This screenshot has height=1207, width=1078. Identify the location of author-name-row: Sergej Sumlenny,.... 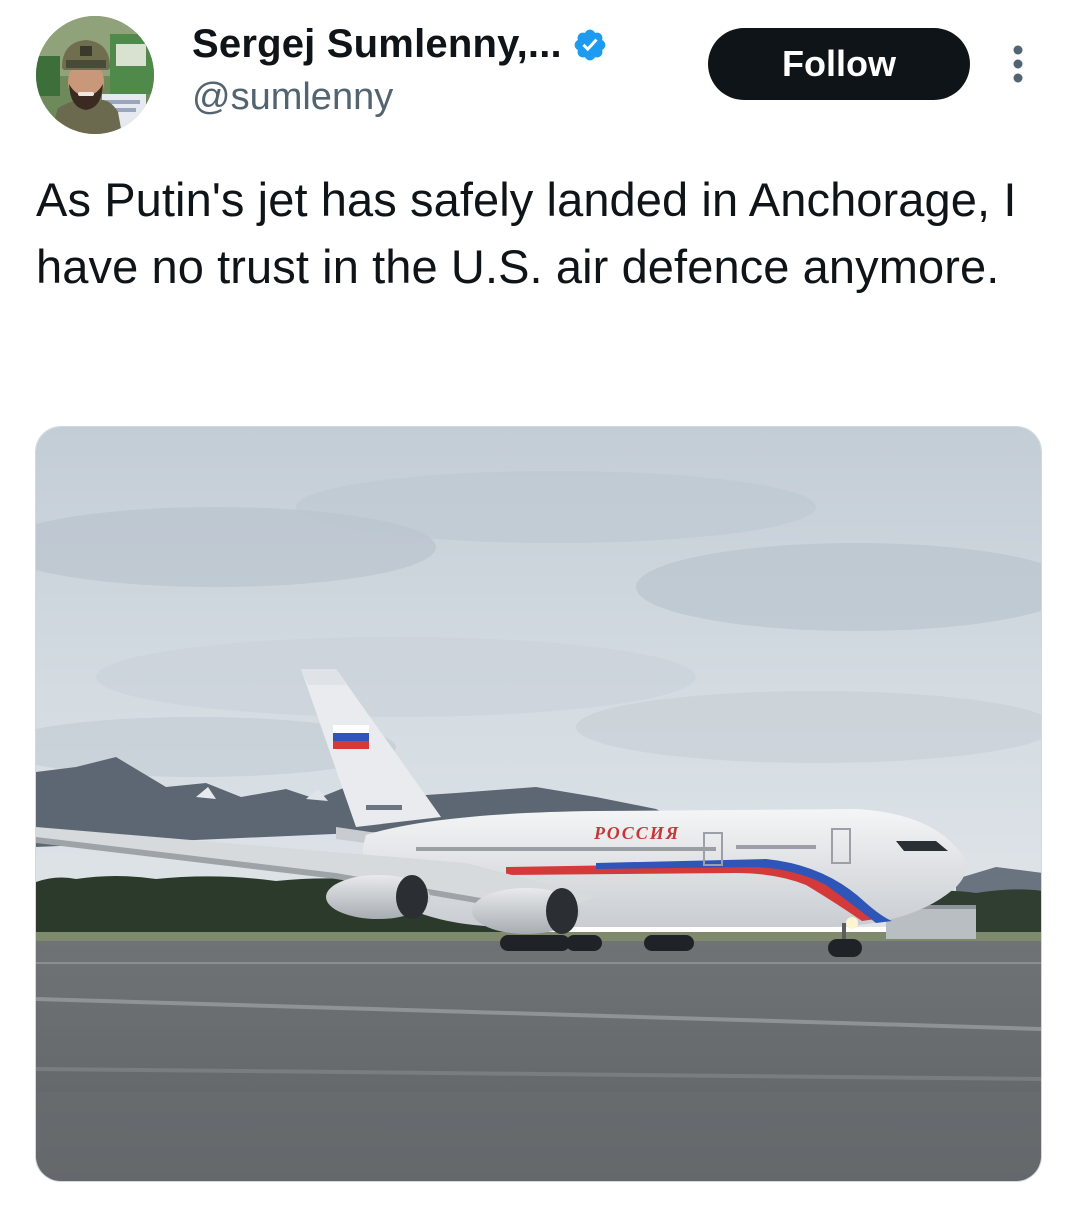
(400, 44).